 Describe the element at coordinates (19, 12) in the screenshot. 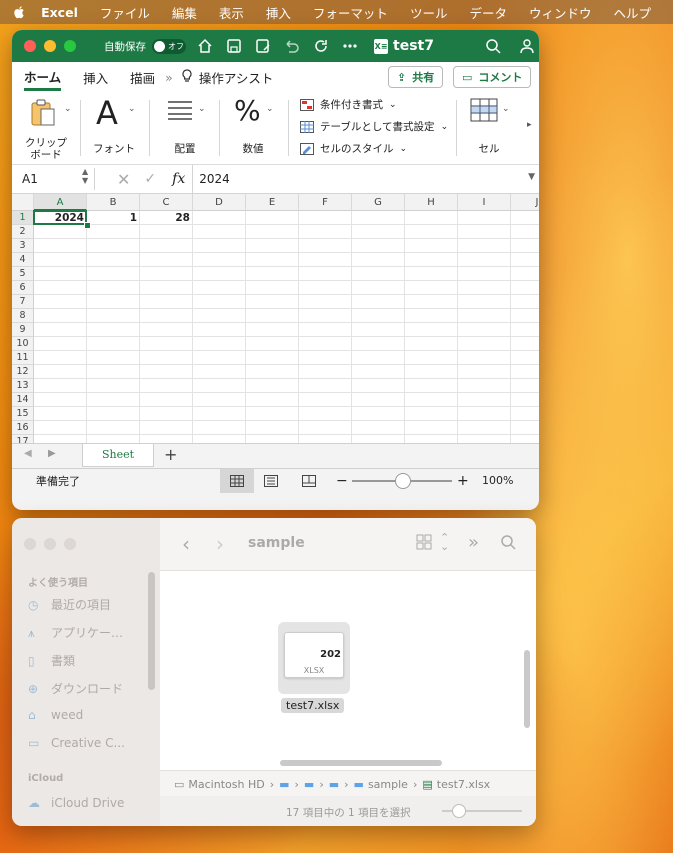

I see `apple-menu-icon` at that location.